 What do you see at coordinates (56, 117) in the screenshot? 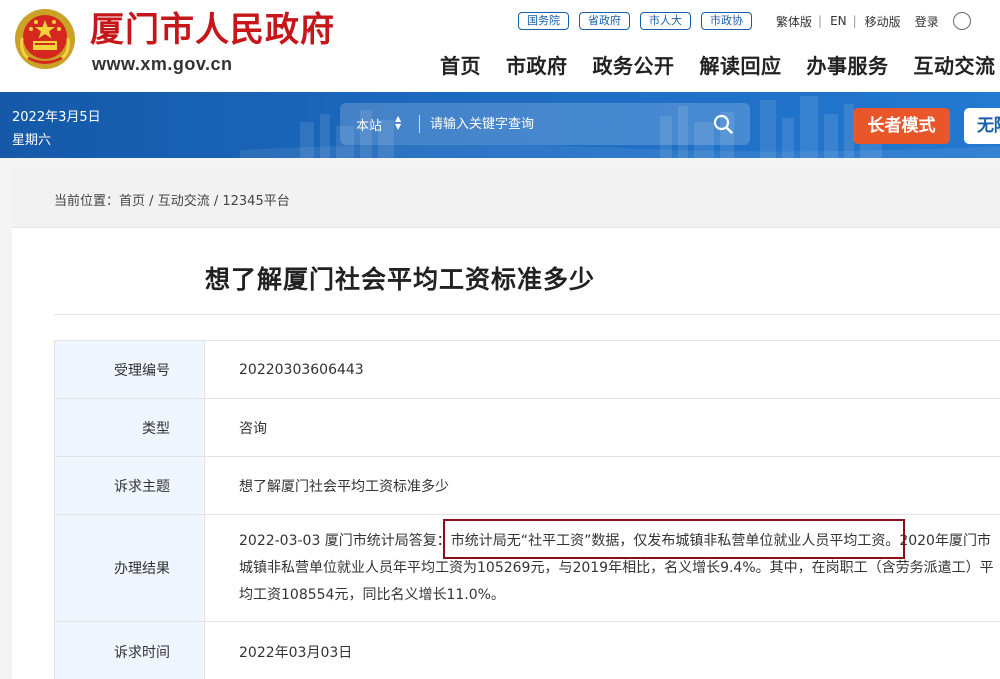
I see `current-date: 2022年3月5日` at bounding box center [56, 117].